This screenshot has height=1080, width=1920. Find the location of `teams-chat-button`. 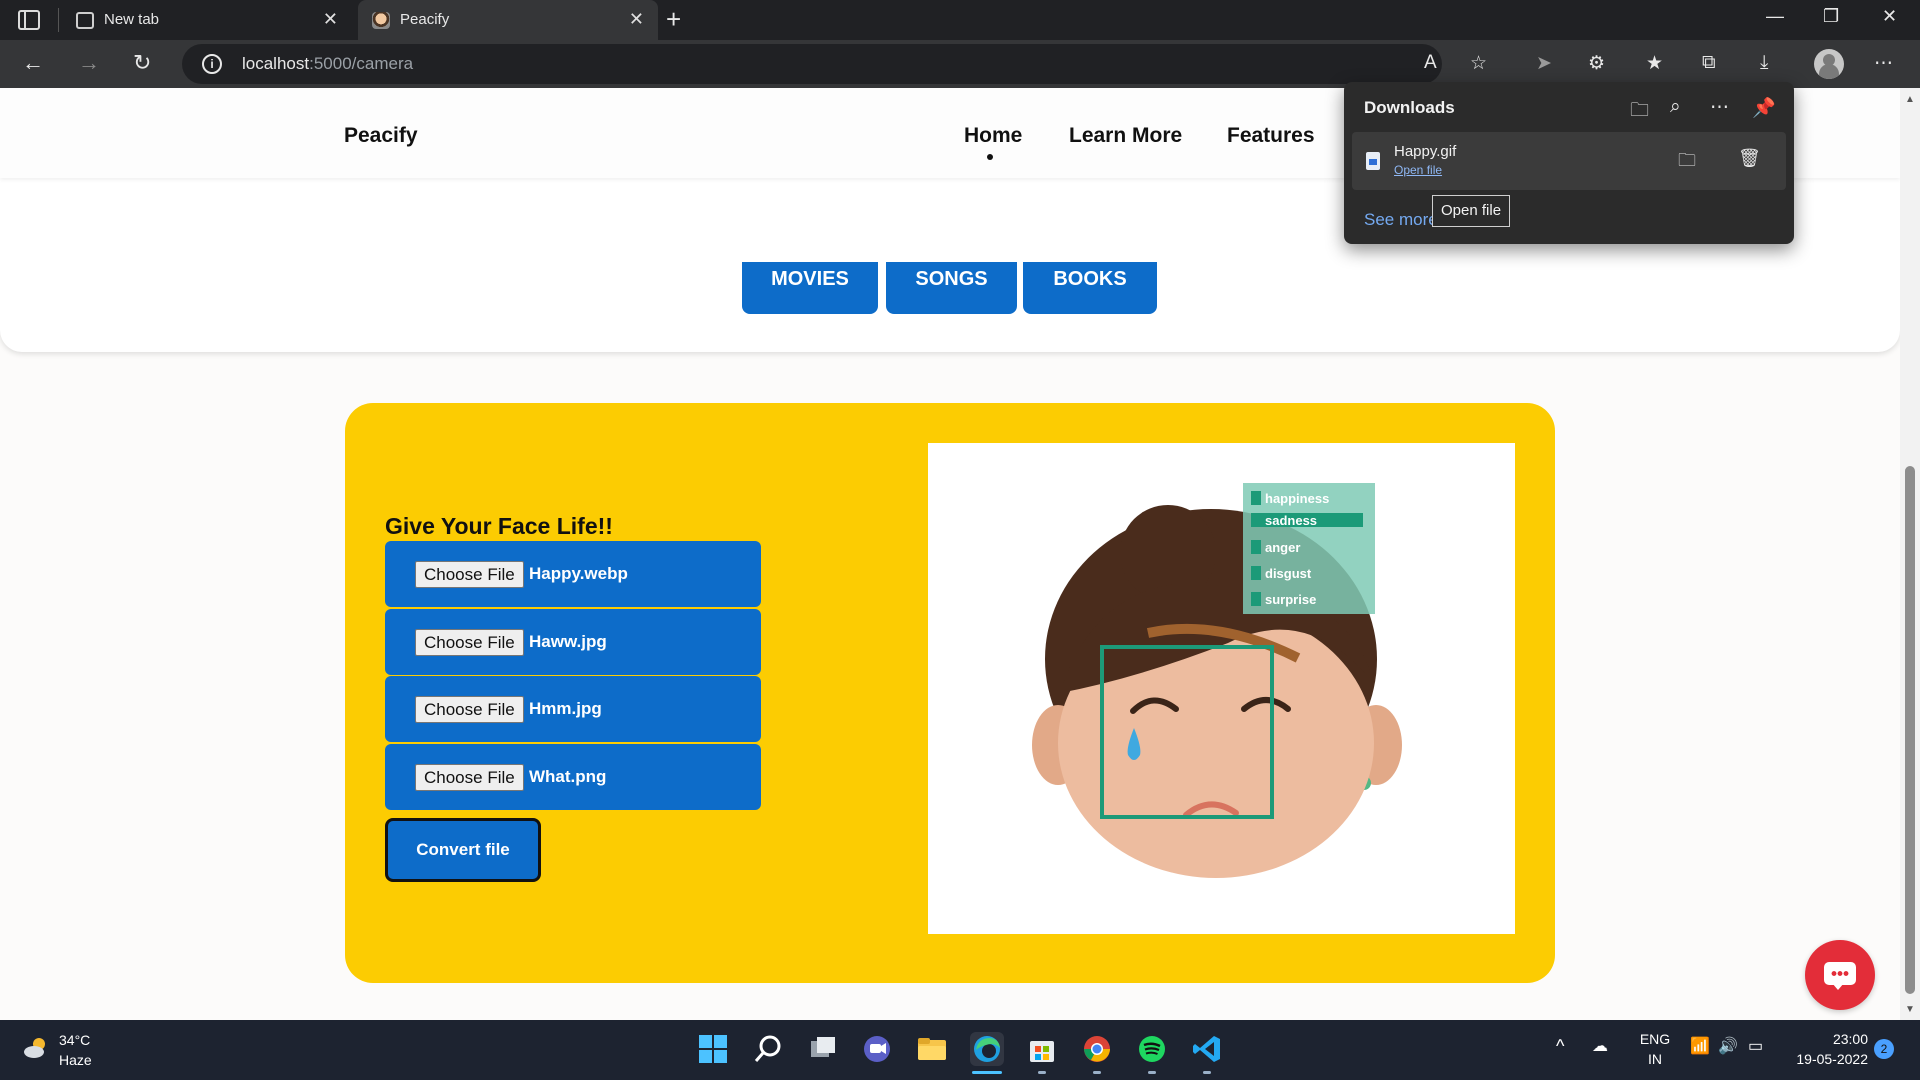

teams-chat-button is located at coordinates (877, 1049).